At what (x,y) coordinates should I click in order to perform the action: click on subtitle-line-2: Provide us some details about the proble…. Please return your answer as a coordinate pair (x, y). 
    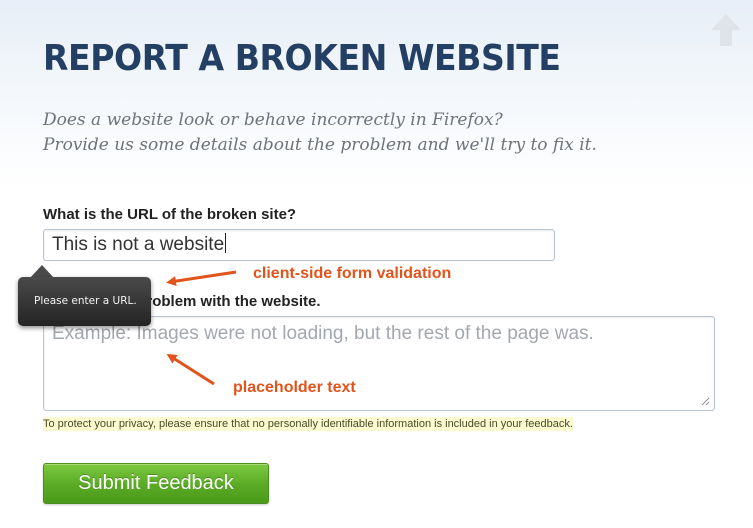
    Looking at the image, I should click on (320, 145).